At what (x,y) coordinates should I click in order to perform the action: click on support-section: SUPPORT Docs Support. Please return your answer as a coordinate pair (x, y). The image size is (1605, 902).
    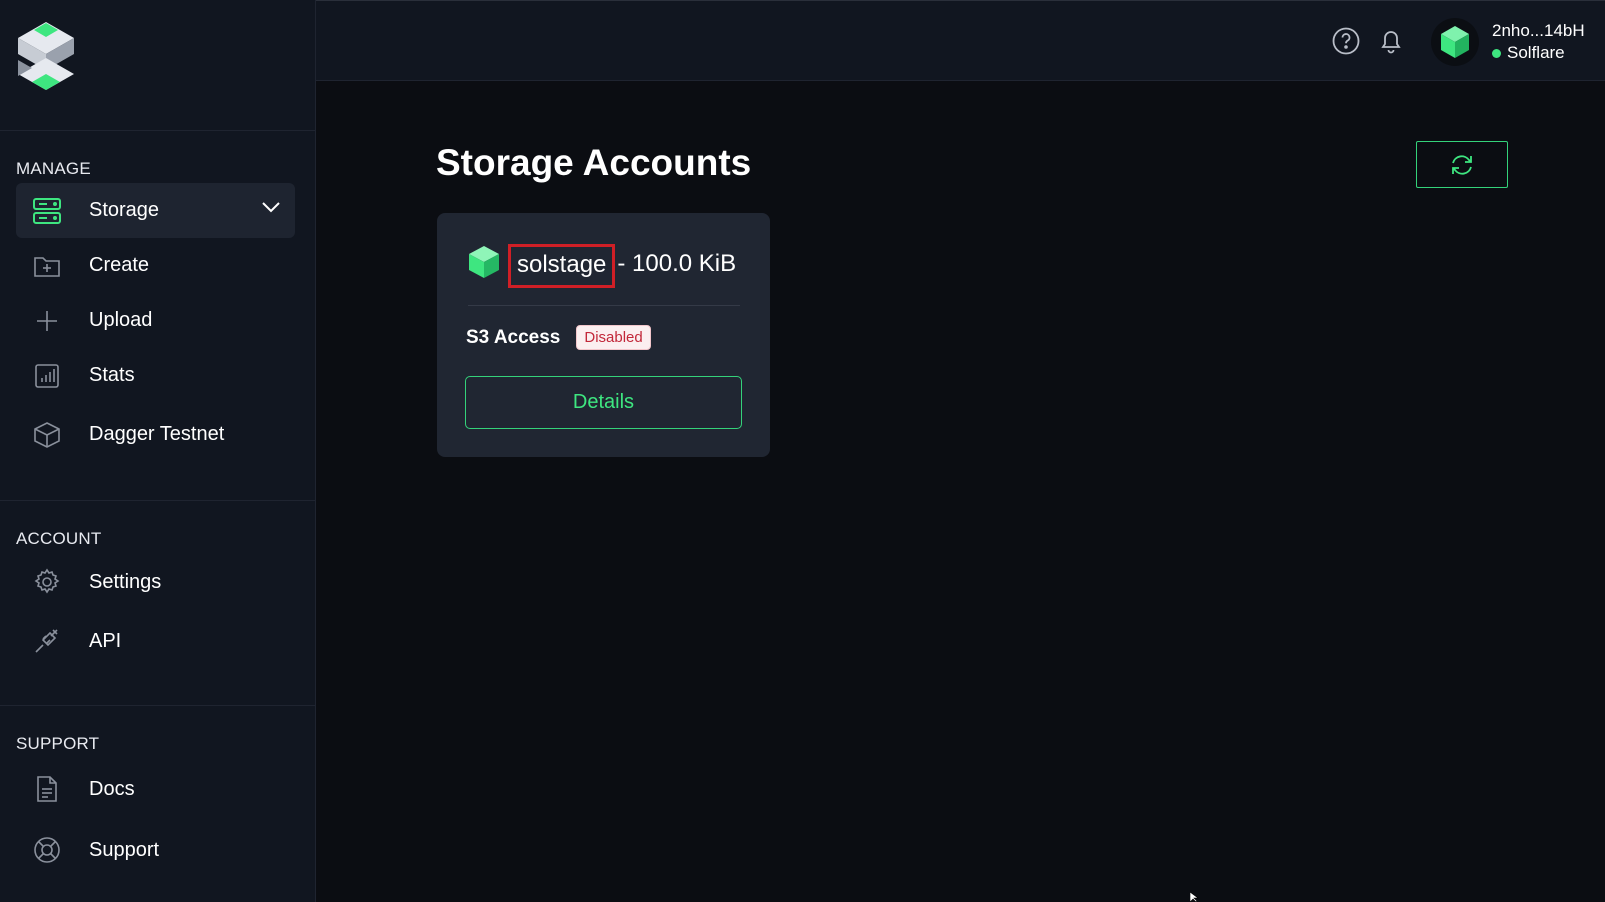
    Looking at the image, I should click on (157, 792).